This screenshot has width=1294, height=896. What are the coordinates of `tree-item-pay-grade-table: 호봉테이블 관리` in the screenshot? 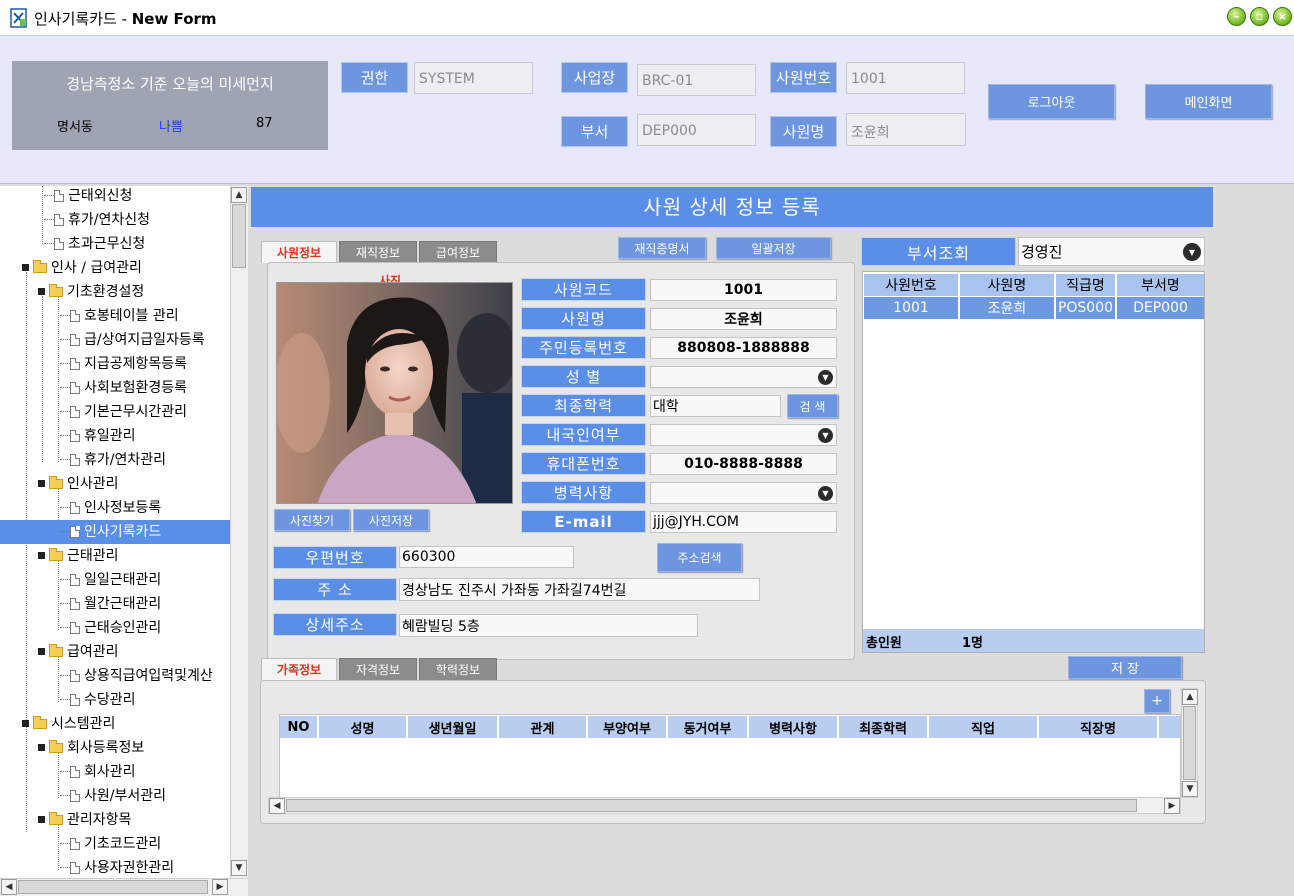 It's located at (119, 316).